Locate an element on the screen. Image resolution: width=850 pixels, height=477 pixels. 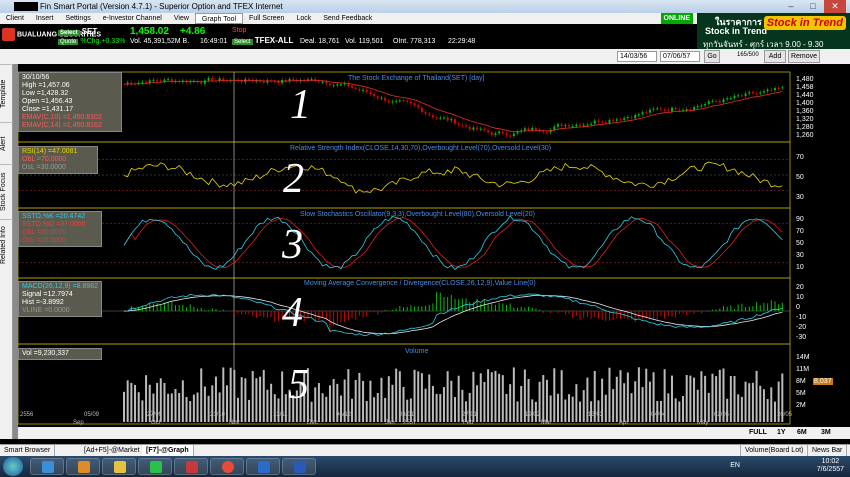
menu-graph-tool: Graph Tool is located at coordinates (219, 18).